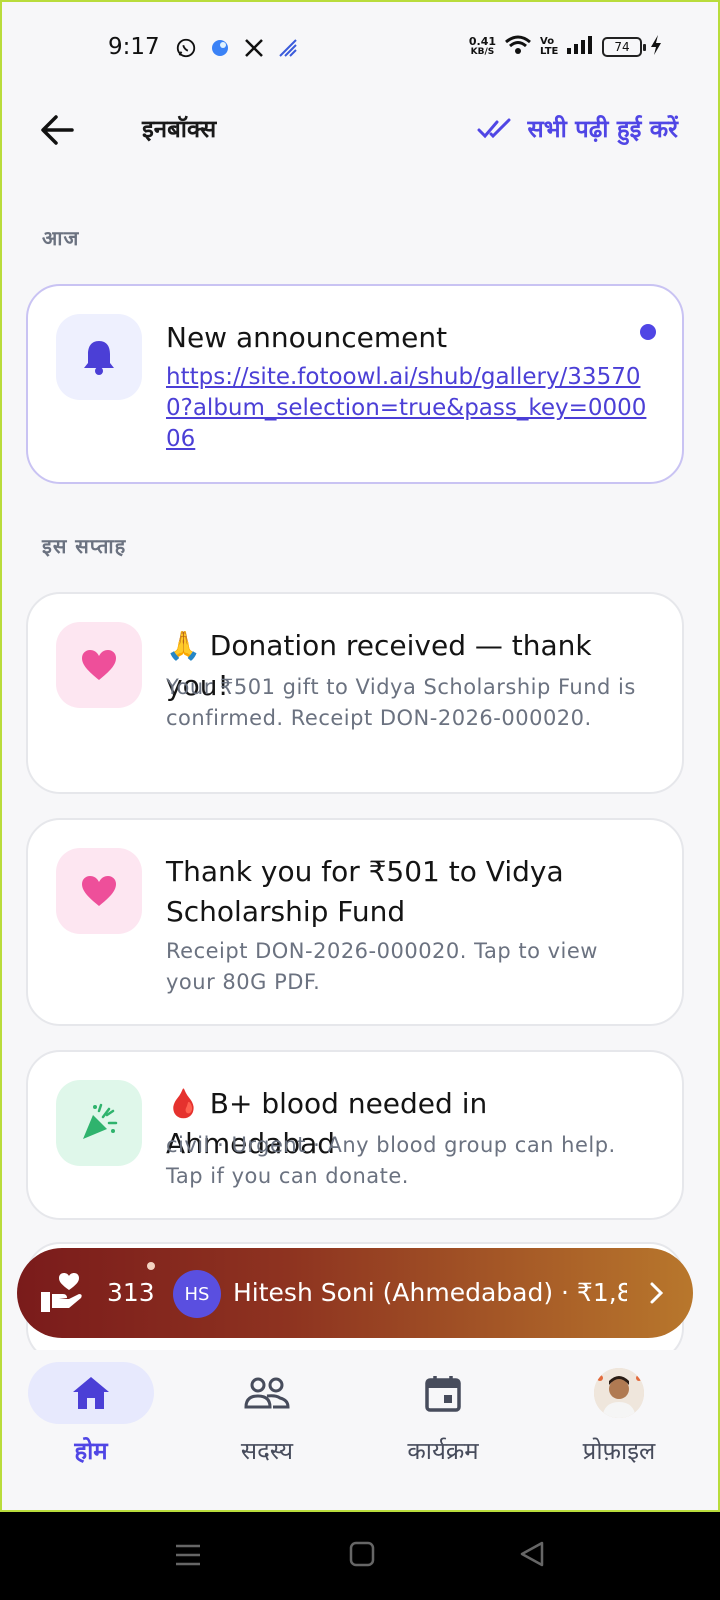 The height and width of the screenshot is (1600, 720). Describe the element at coordinates (186, 48) in the screenshot. I see `whatsapp-icon` at that location.